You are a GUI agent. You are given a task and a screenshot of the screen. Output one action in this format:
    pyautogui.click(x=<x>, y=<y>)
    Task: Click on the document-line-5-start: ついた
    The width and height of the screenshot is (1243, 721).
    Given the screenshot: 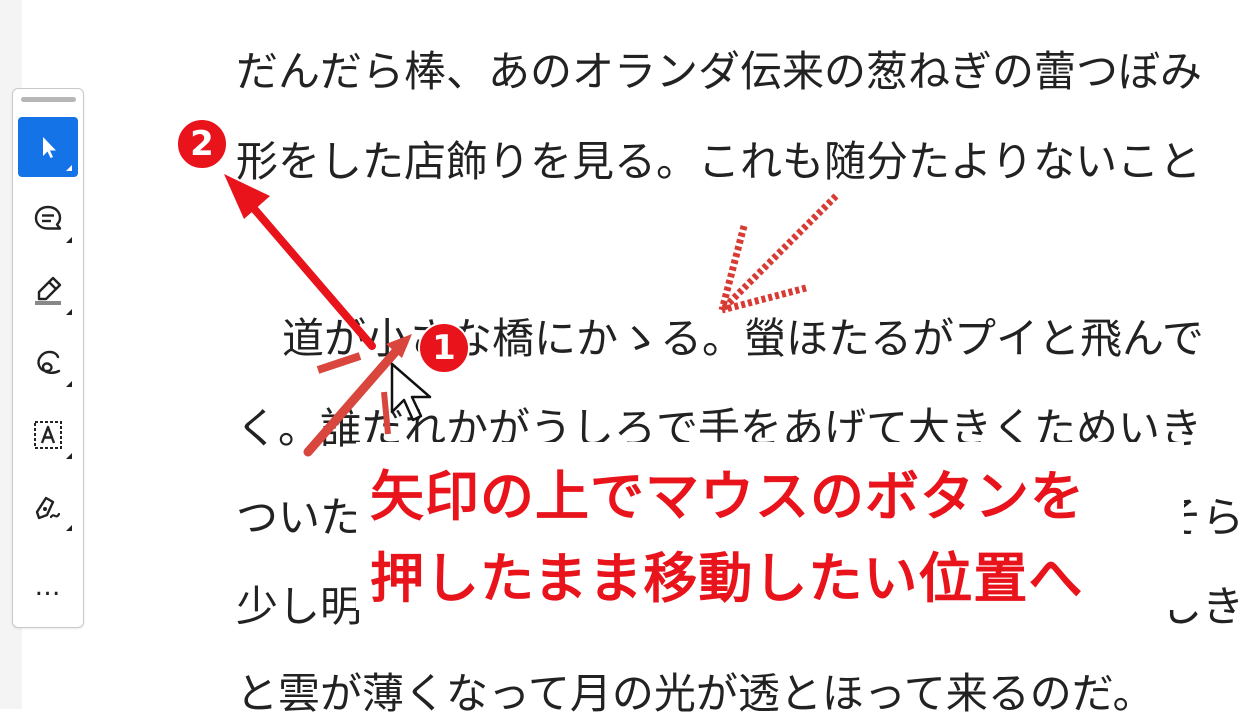 What is the action you would take?
    pyautogui.click(x=299, y=517)
    